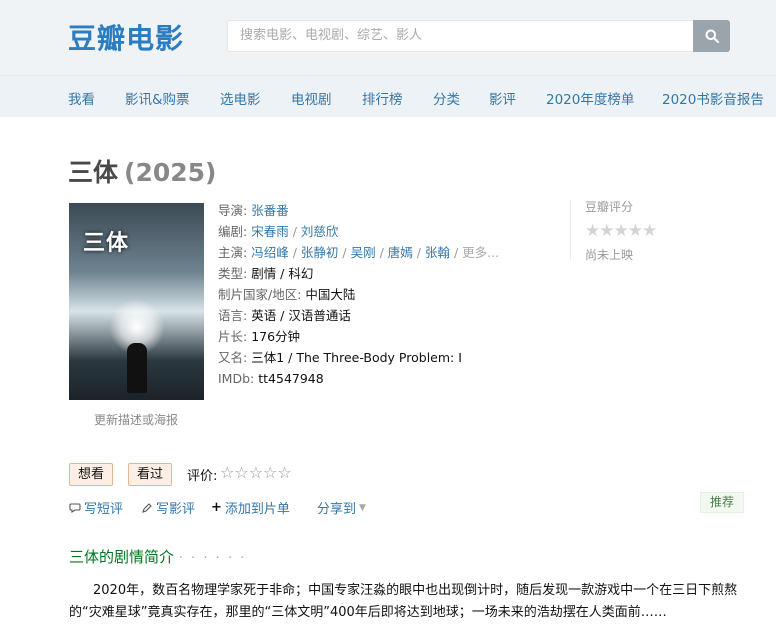 The height and width of the screenshot is (634, 776). What do you see at coordinates (362, 507) in the screenshot?
I see `caret-down-icon: ▼` at bounding box center [362, 507].